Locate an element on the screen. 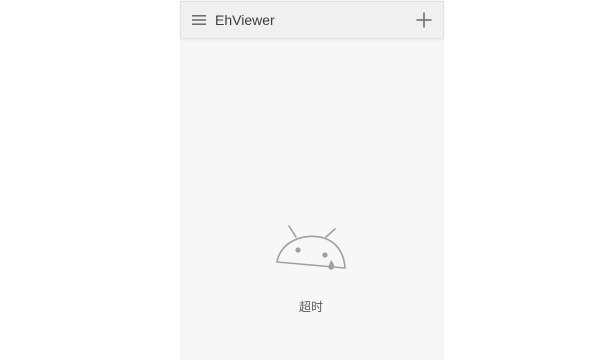 The height and width of the screenshot is (360, 600). add-button is located at coordinates (424, 20).